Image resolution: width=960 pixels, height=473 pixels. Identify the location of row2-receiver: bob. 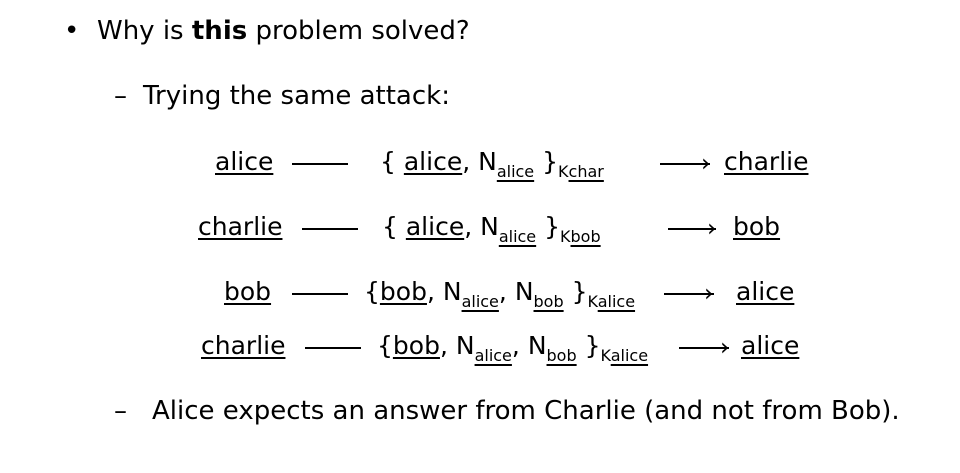
(757, 226).